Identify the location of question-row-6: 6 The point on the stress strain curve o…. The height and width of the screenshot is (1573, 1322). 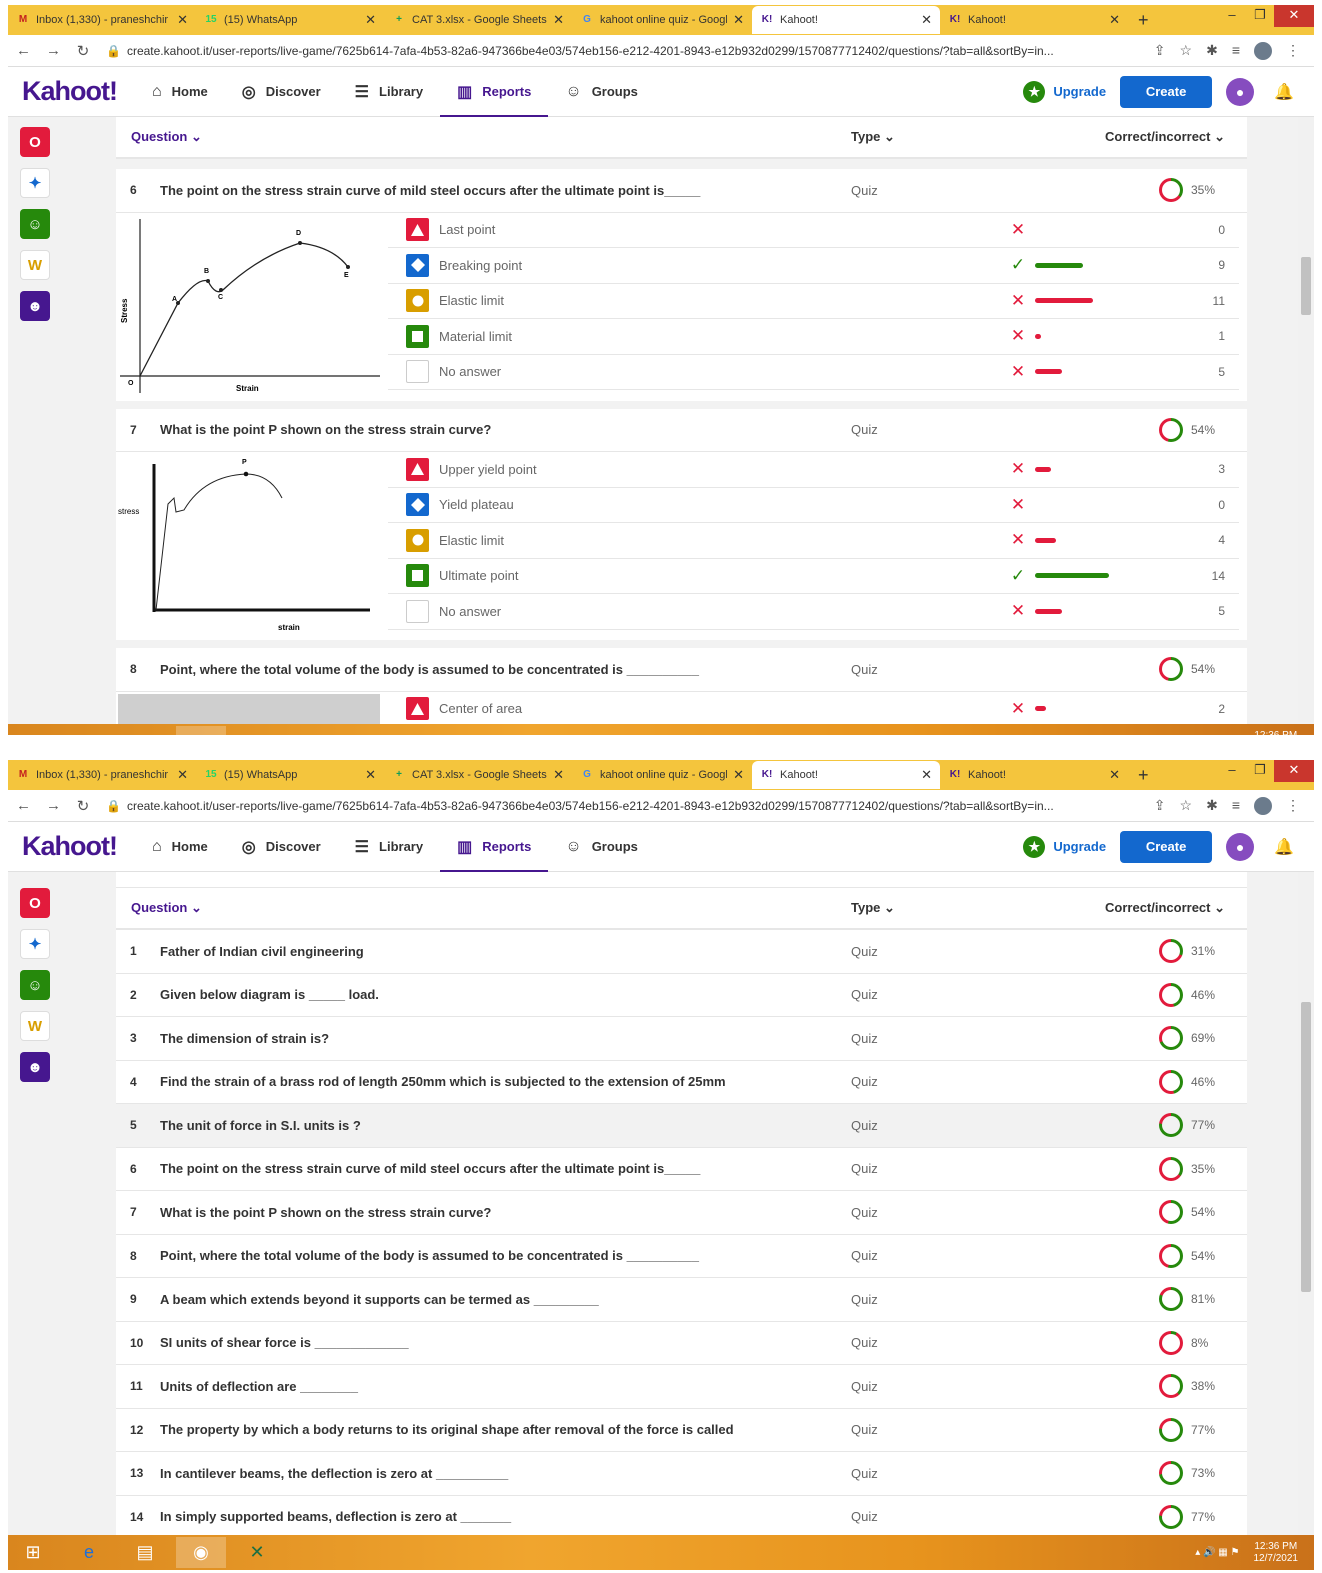
(681, 191).